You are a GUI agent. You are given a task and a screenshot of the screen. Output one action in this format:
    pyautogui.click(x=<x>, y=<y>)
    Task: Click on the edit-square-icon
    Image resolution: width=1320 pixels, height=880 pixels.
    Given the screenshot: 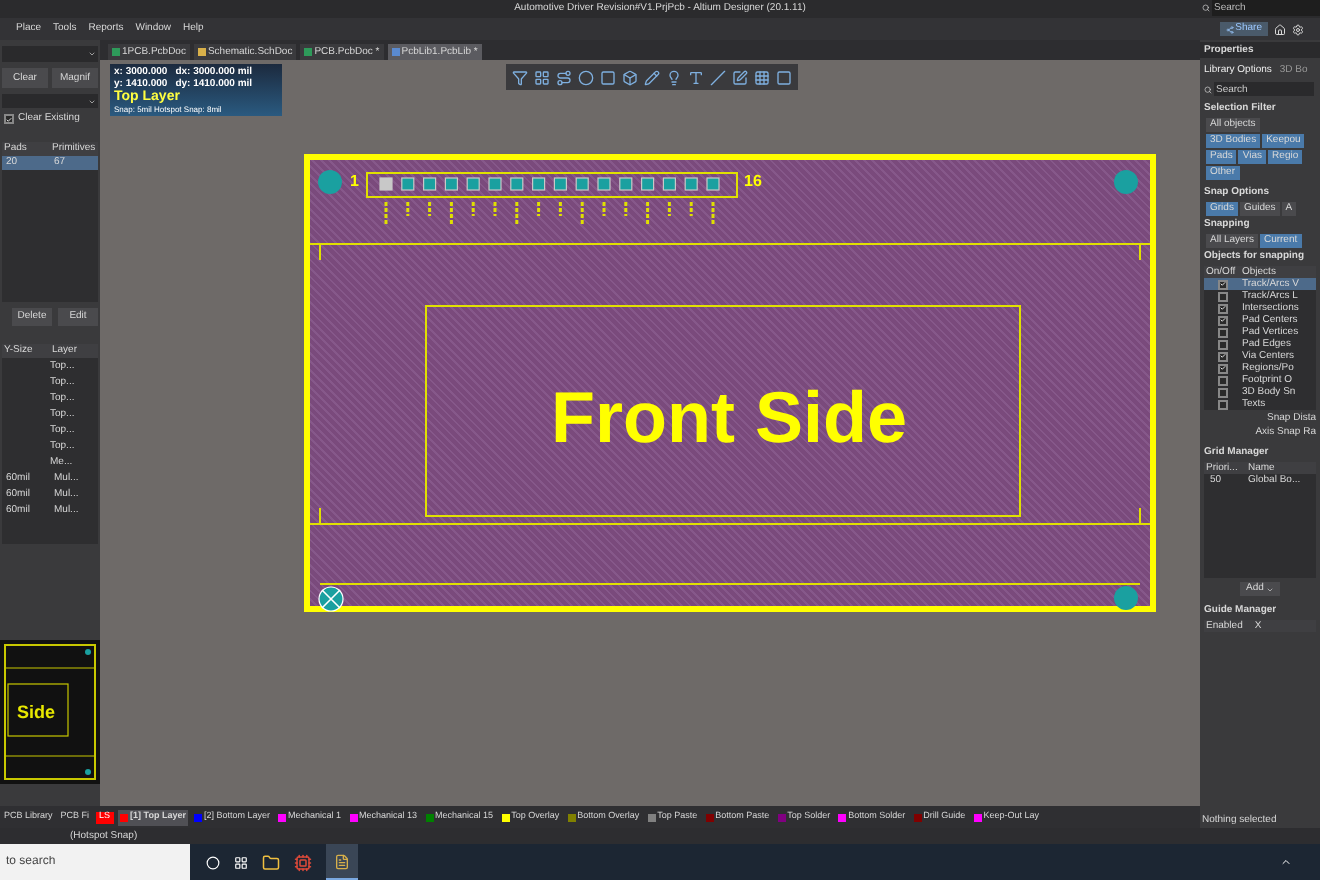 What is the action you would take?
    pyautogui.click(x=740, y=77)
    